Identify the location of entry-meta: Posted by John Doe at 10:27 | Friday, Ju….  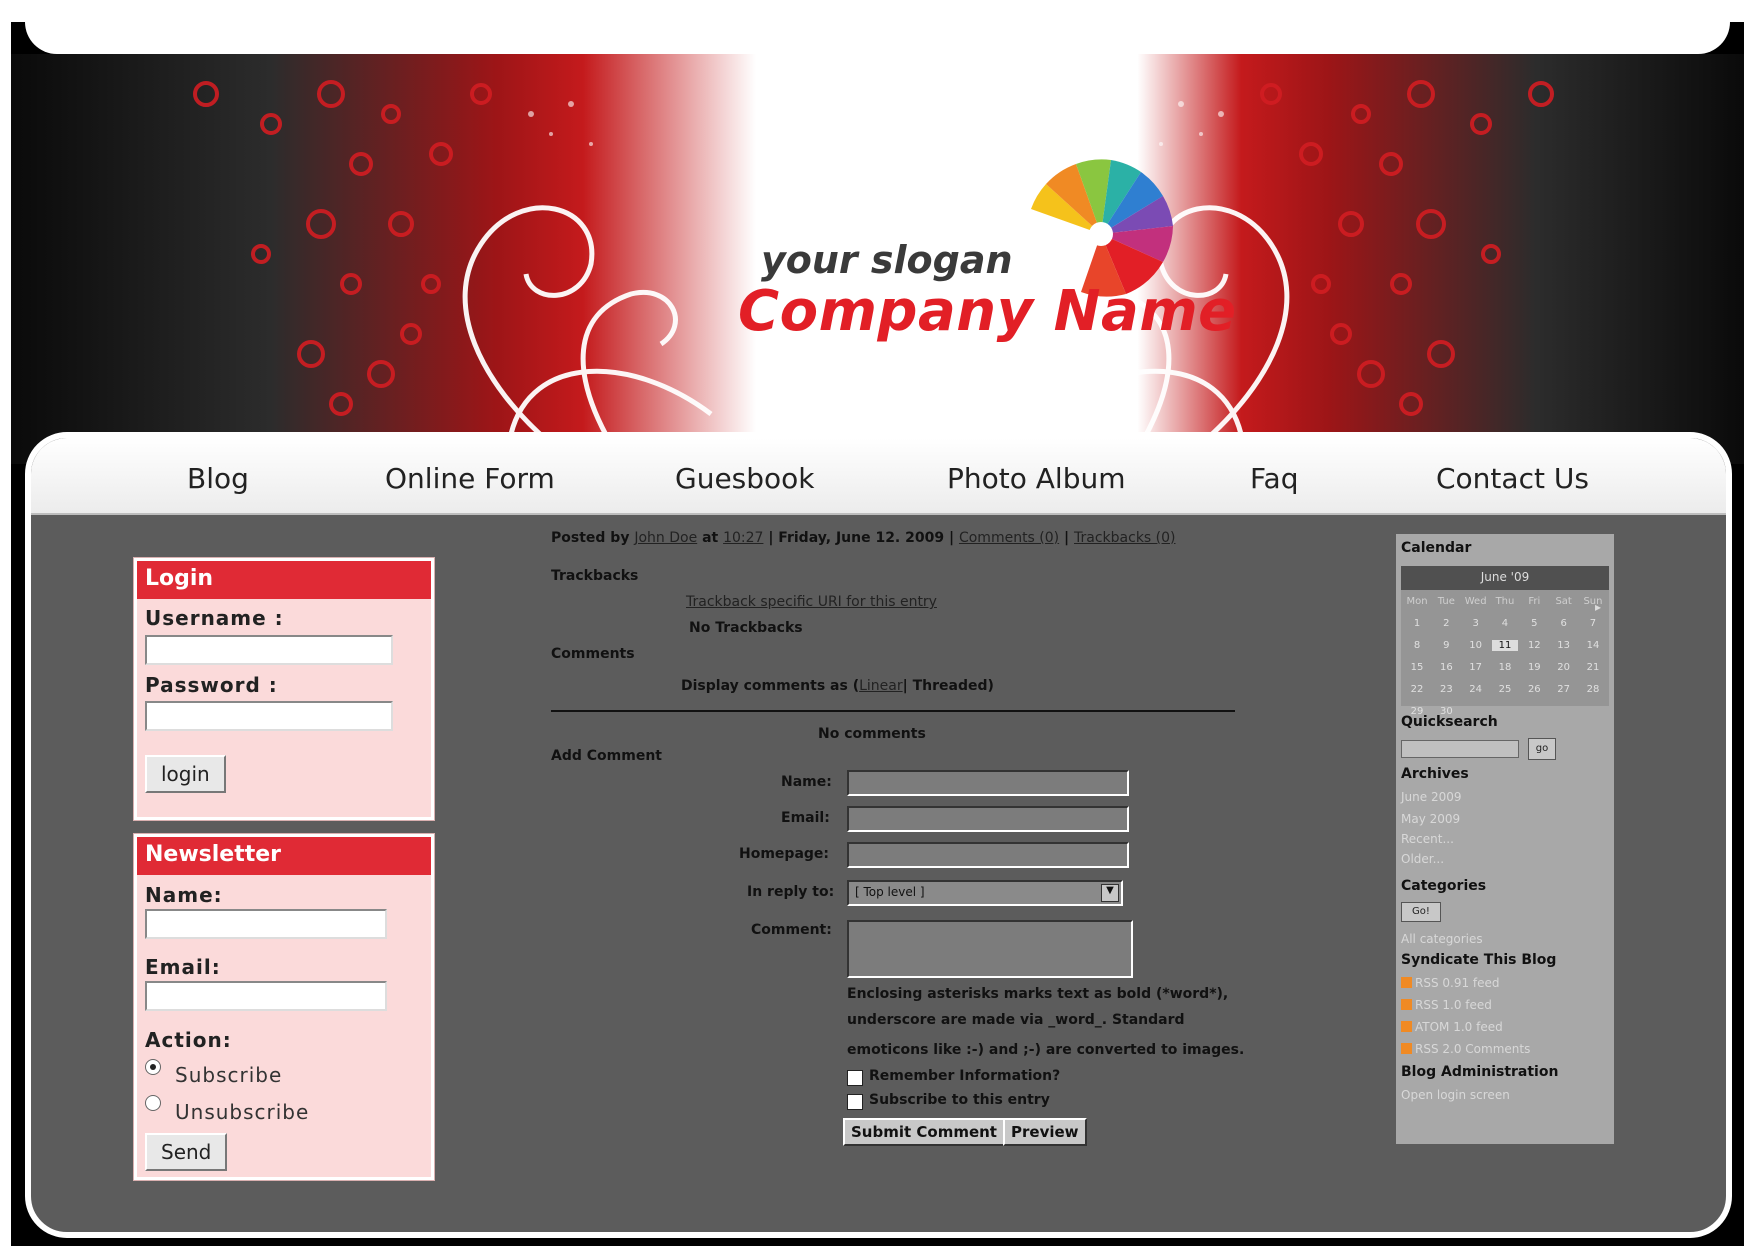
(863, 538).